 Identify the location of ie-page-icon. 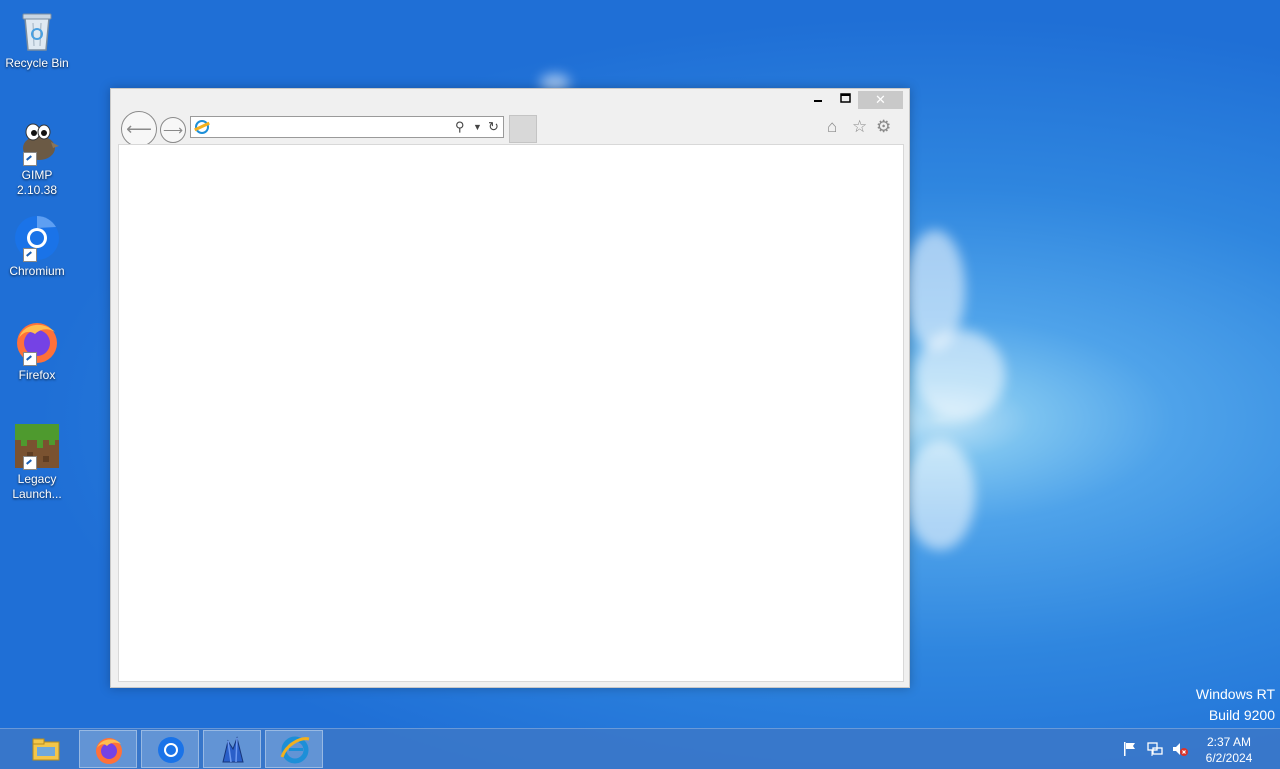
(202, 127).